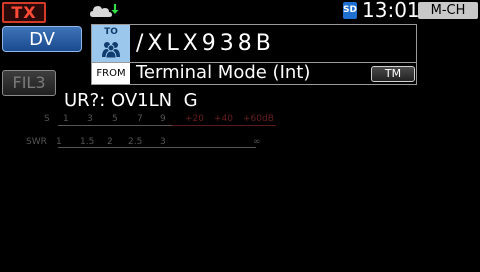  What do you see at coordinates (135, 142) in the screenshot?
I see `swr-meter-tick: 2.5` at bounding box center [135, 142].